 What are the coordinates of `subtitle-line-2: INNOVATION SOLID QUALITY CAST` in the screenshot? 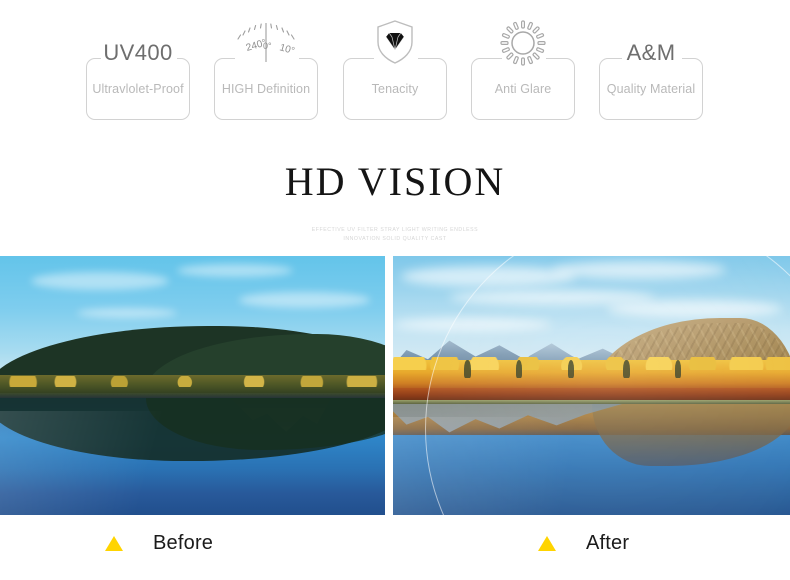 It's located at (395, 238).